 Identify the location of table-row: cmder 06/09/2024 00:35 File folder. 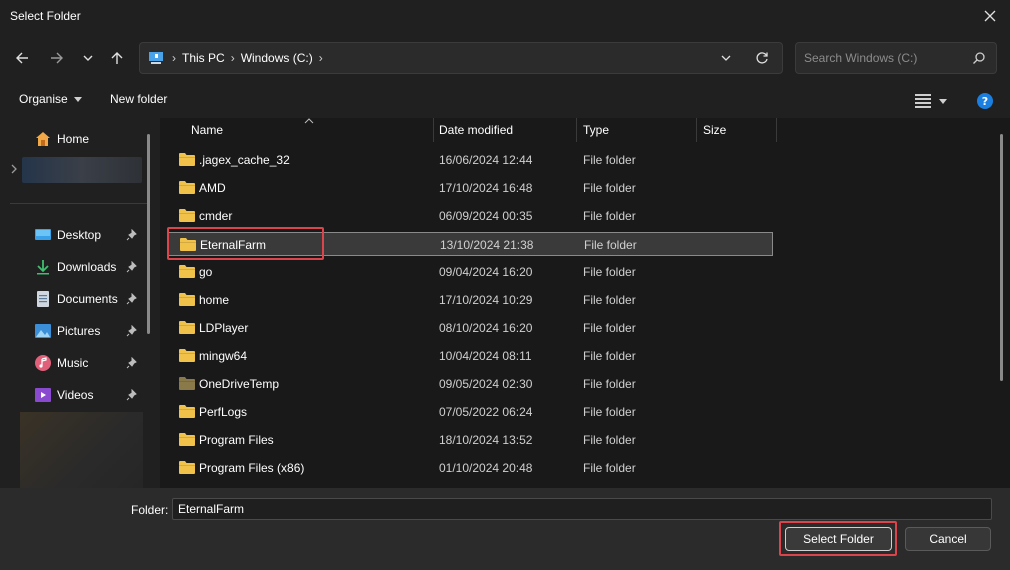
(470, 216).